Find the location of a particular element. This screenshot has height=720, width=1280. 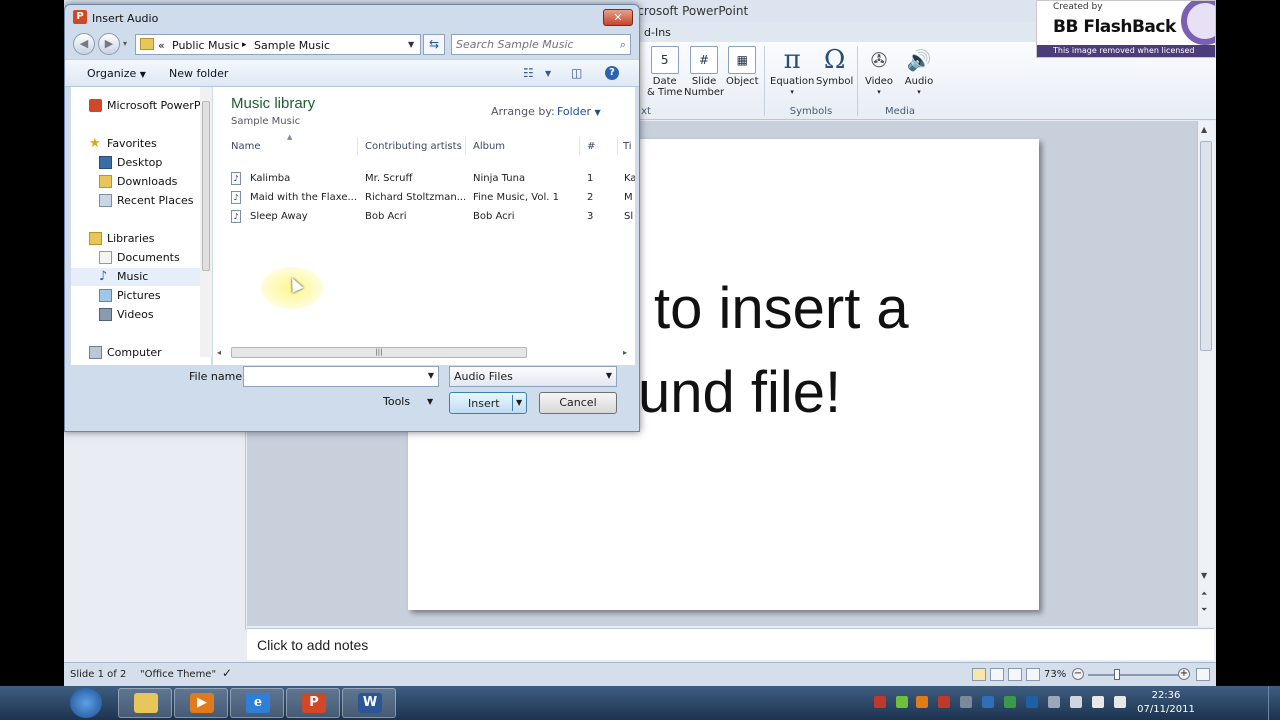

search-box: ⌕ is located at coordinates (541, 44).